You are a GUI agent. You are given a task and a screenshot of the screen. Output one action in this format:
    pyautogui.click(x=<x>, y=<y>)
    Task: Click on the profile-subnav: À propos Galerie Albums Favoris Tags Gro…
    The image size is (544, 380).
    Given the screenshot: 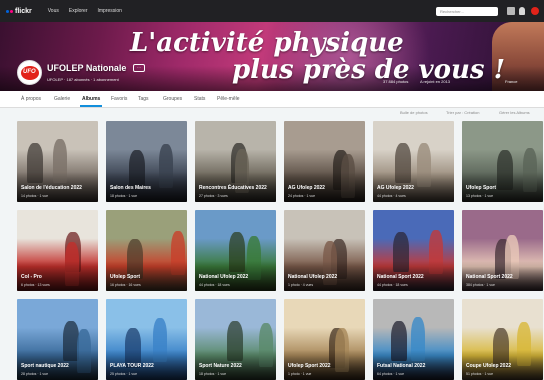 What is the action you would take?
    pyautogui.click(x=272, y=99)
    